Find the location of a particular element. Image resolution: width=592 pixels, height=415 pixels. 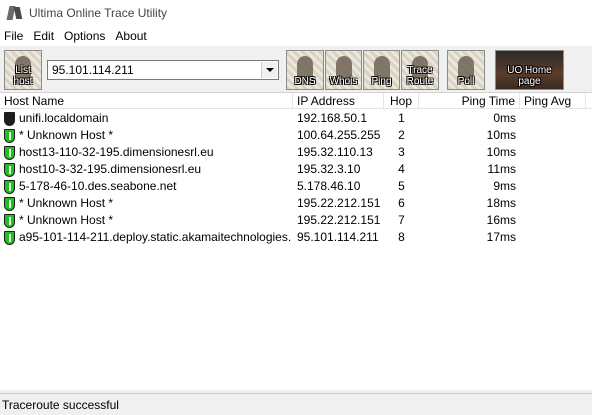

table-row: unifi.localdomain 192.168.50.1 1 0ms is located at coordinates (296, 118).